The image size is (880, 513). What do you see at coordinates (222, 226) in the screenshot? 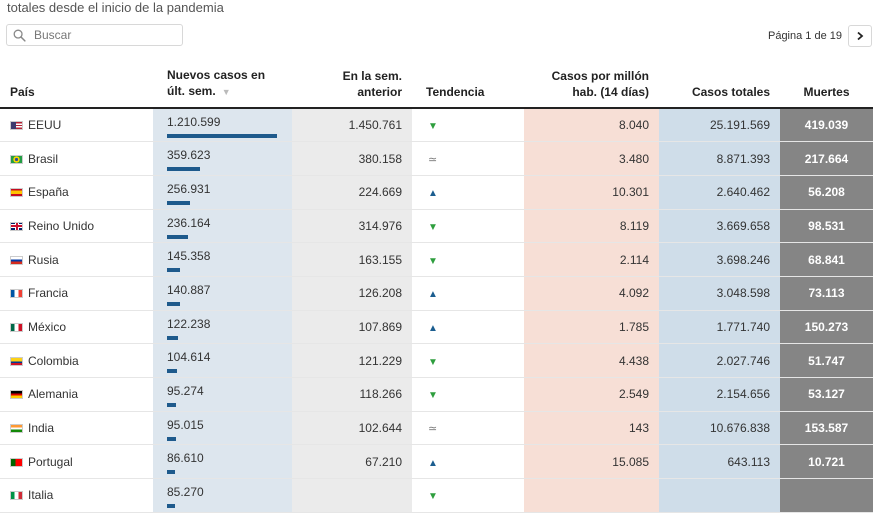
I see `new-cases-cell: 236.164` at bounding box center [222, 226].